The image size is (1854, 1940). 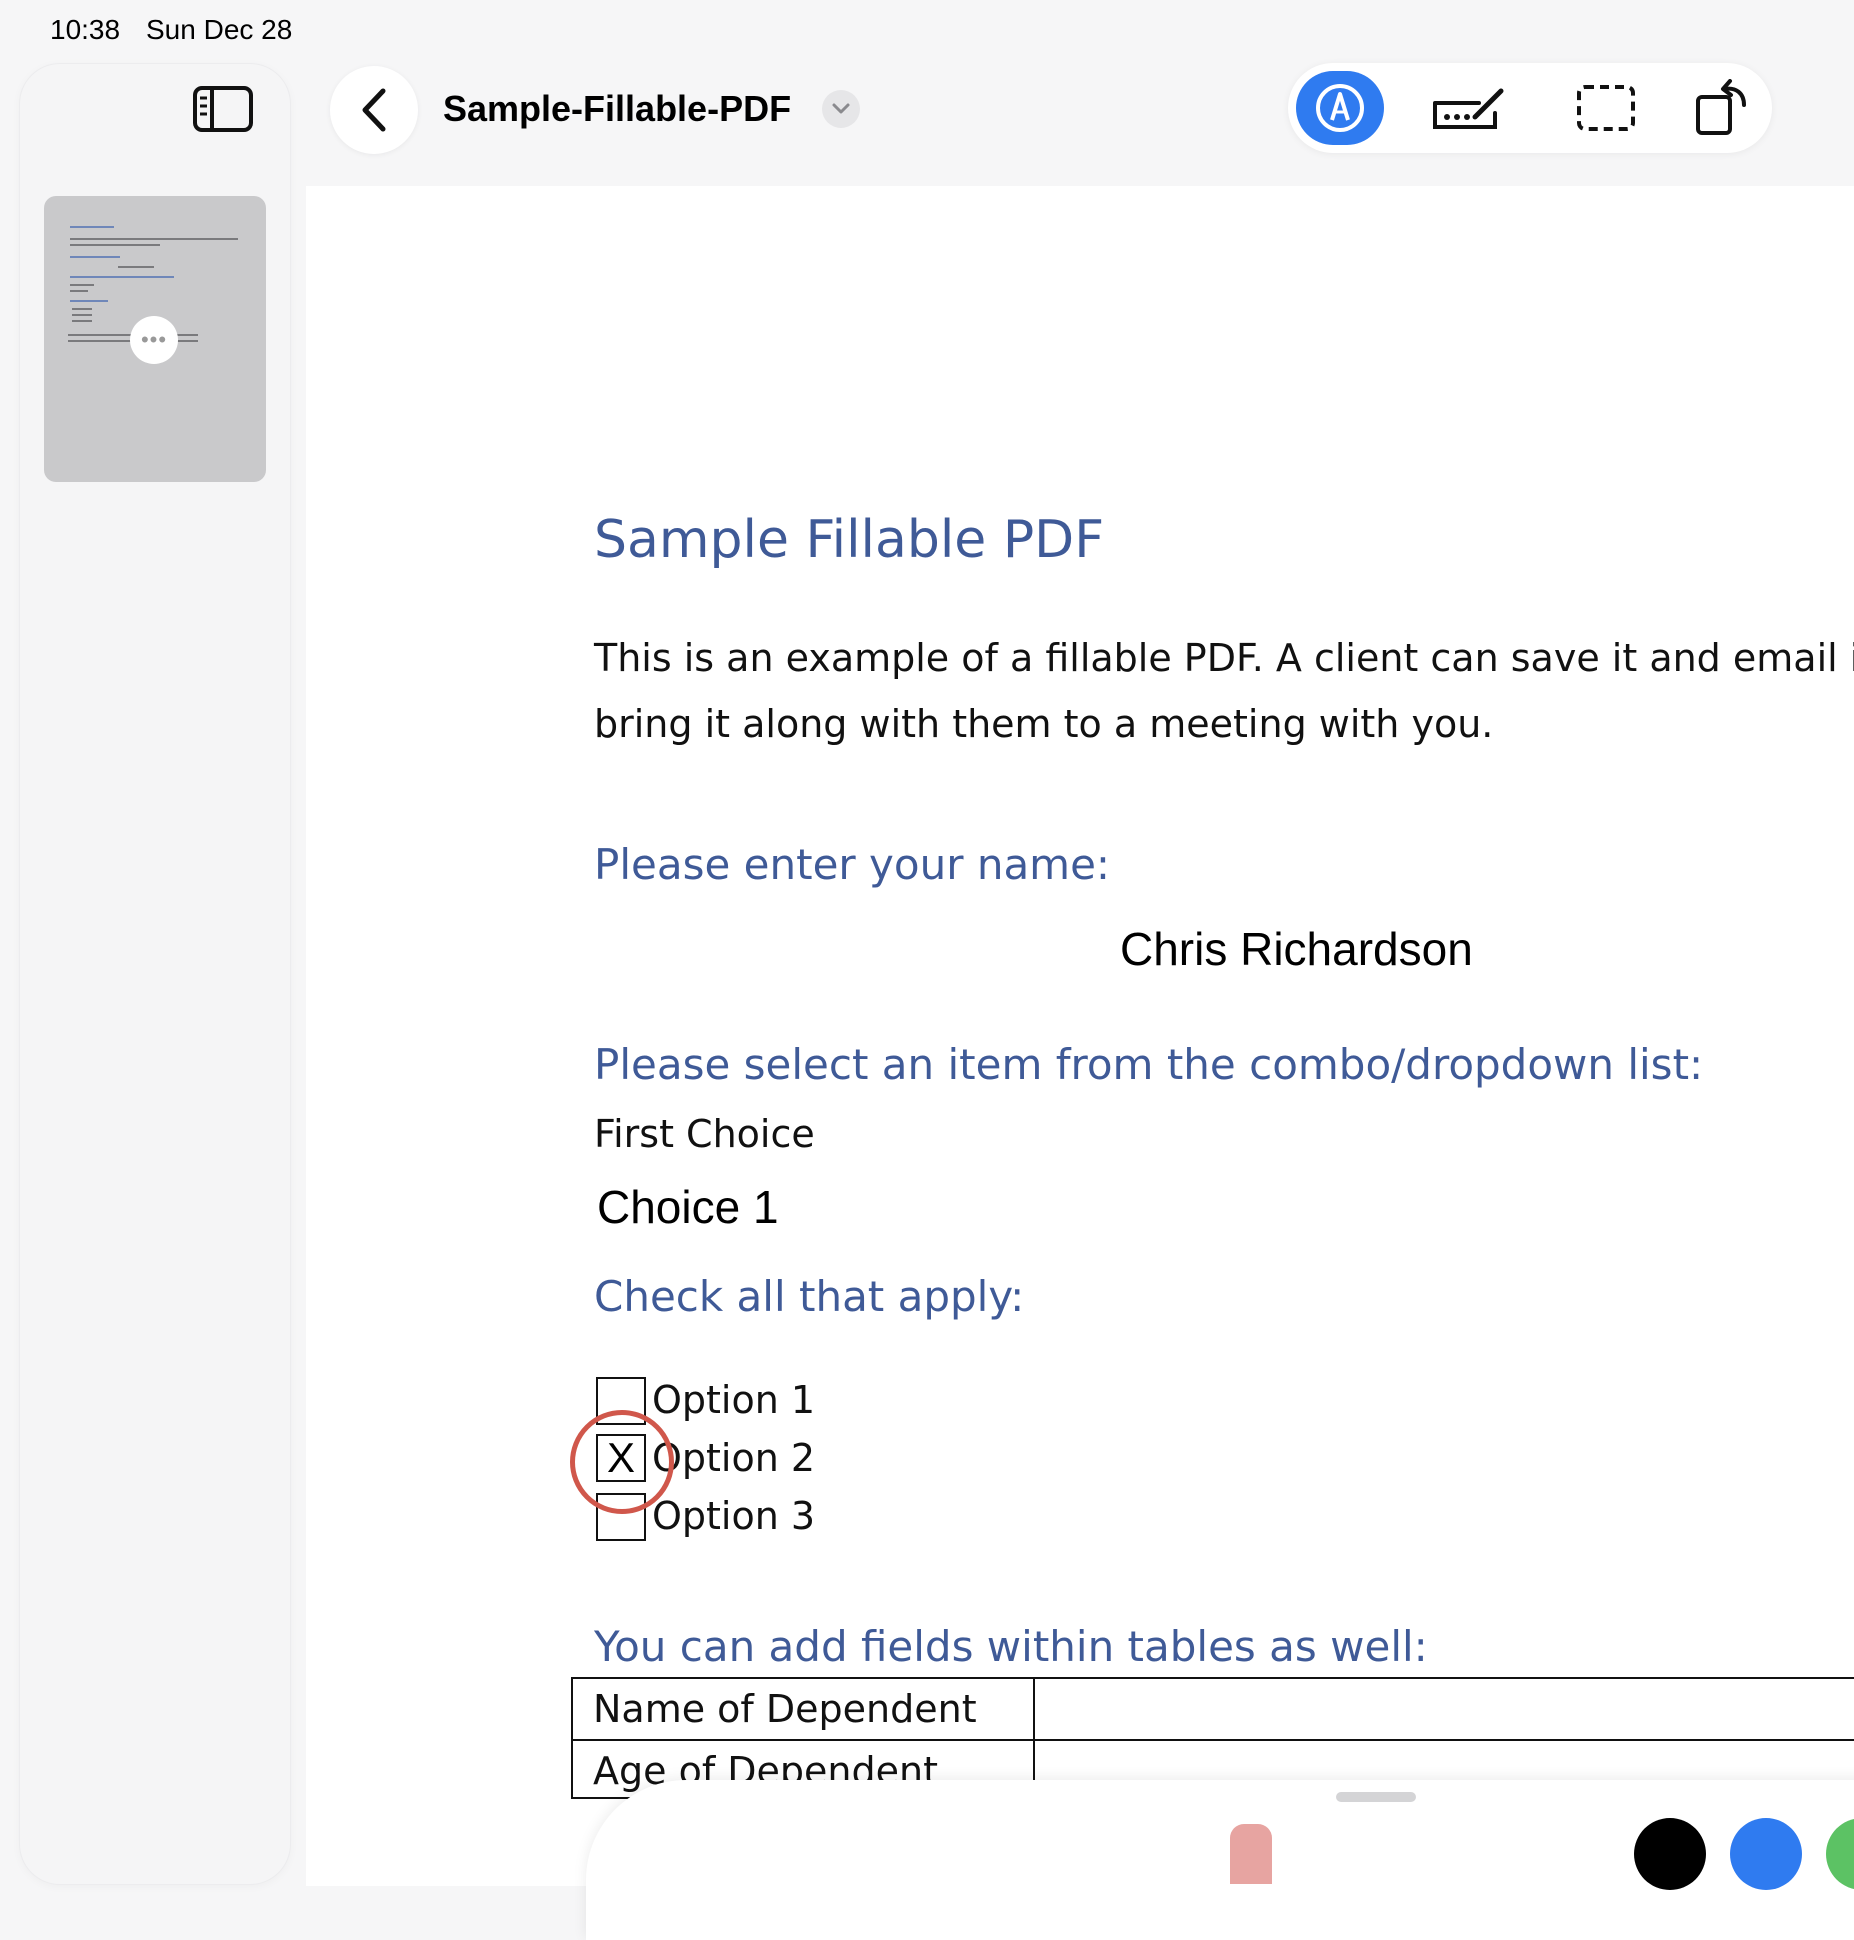 What do you see at coordinates (785, 1709) in the screenshot?
I see `table-cell-label: Name of Dependent` at bounding box center [785, 1709].